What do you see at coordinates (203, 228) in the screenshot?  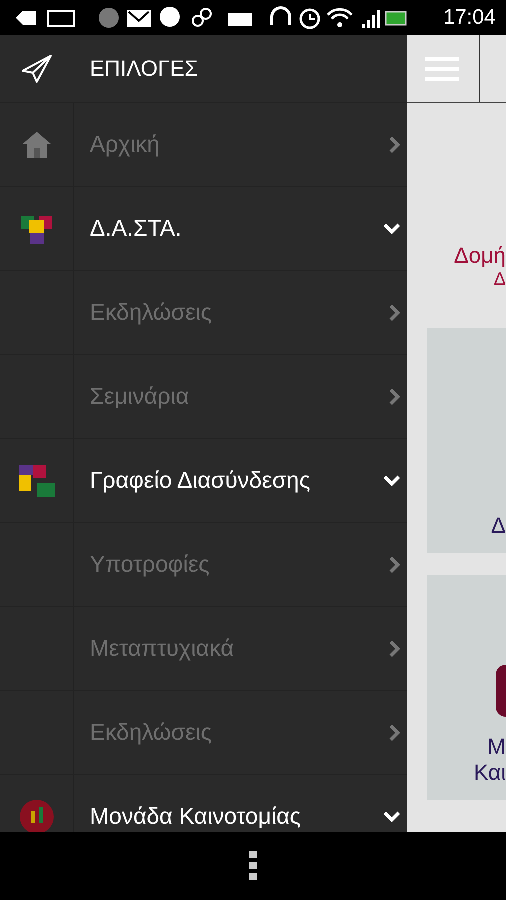 I see `menu-item: Δ.Α.ΣΤΑ.` at bounding box center [203, 228].